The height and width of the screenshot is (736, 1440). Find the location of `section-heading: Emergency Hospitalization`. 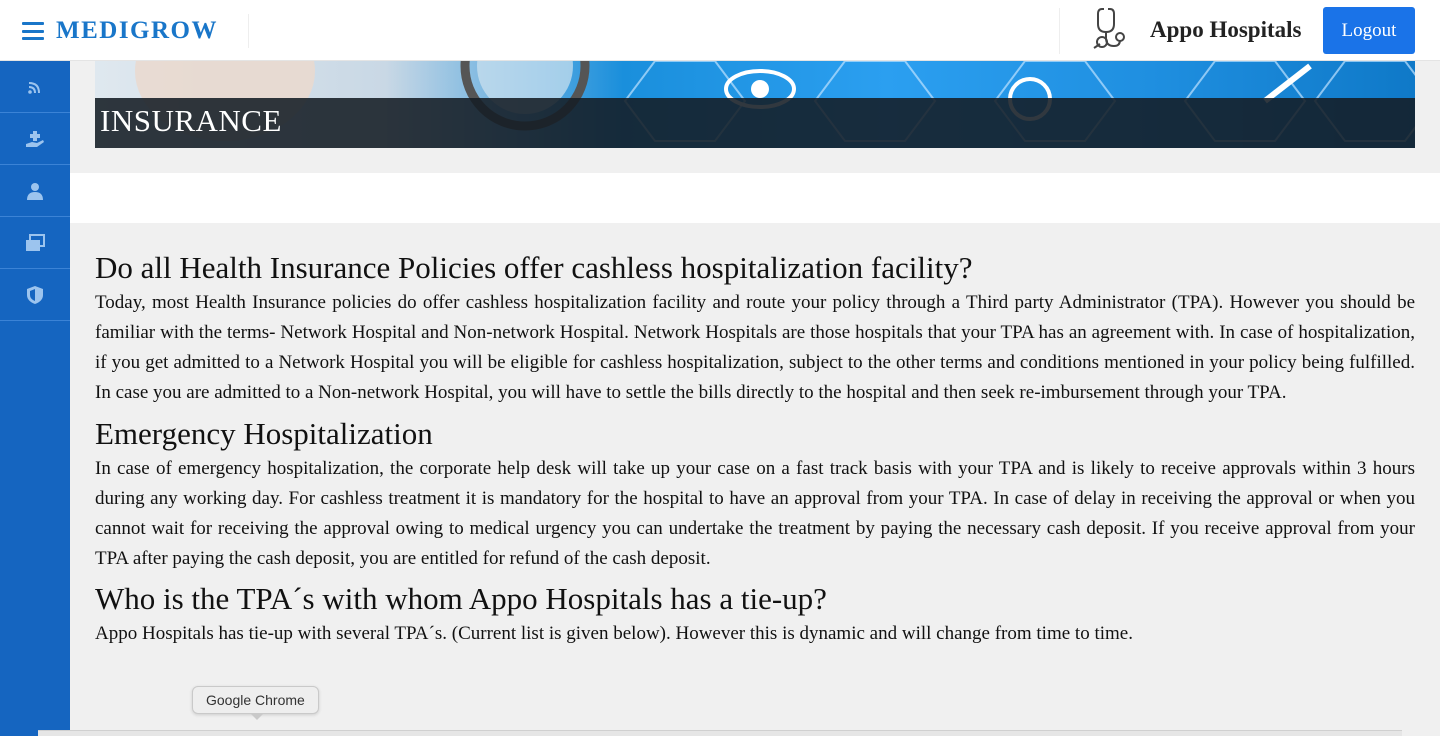

section-heading: Emergency Hospitalization is located at coordinates (264, 433).